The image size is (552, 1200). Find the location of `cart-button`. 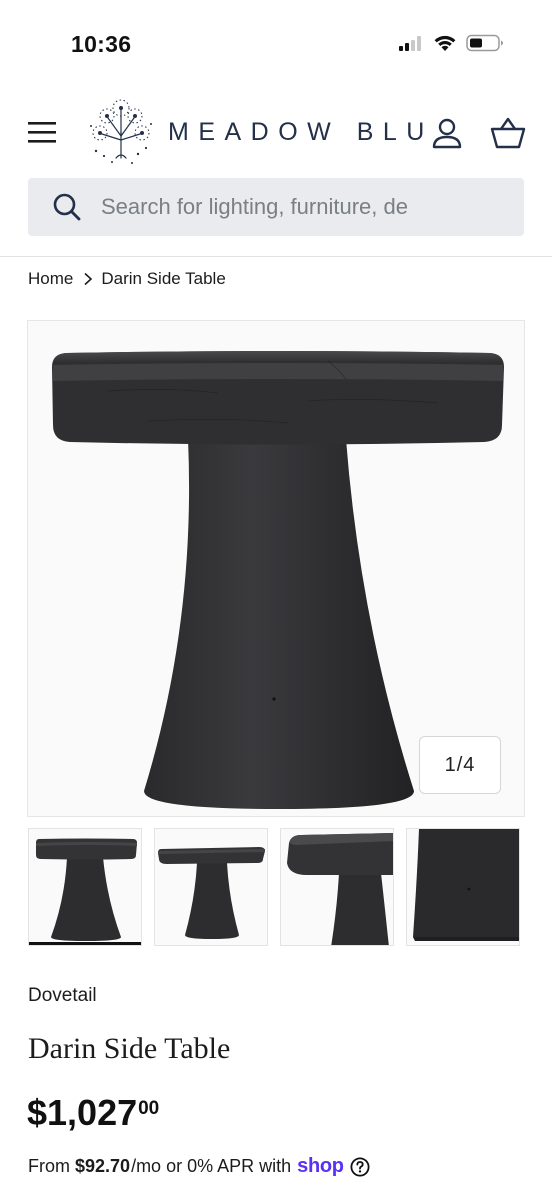

cart-button is located at coordinates (508, 133).